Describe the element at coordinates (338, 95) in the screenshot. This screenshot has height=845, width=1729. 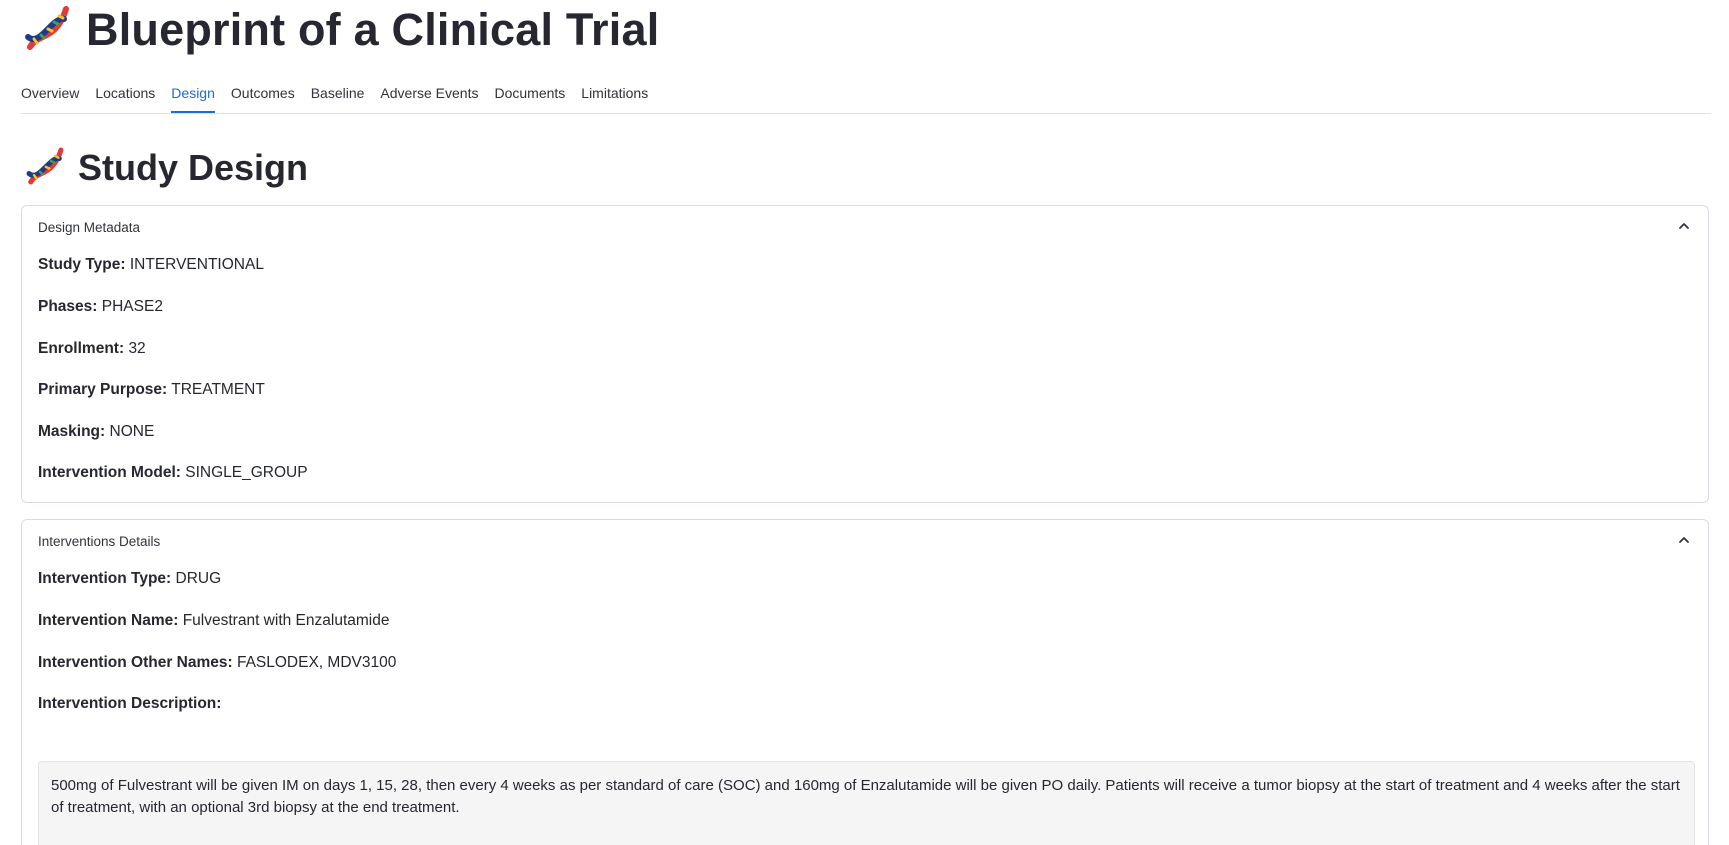
I see `tab-baseline: Baseline` at that location.